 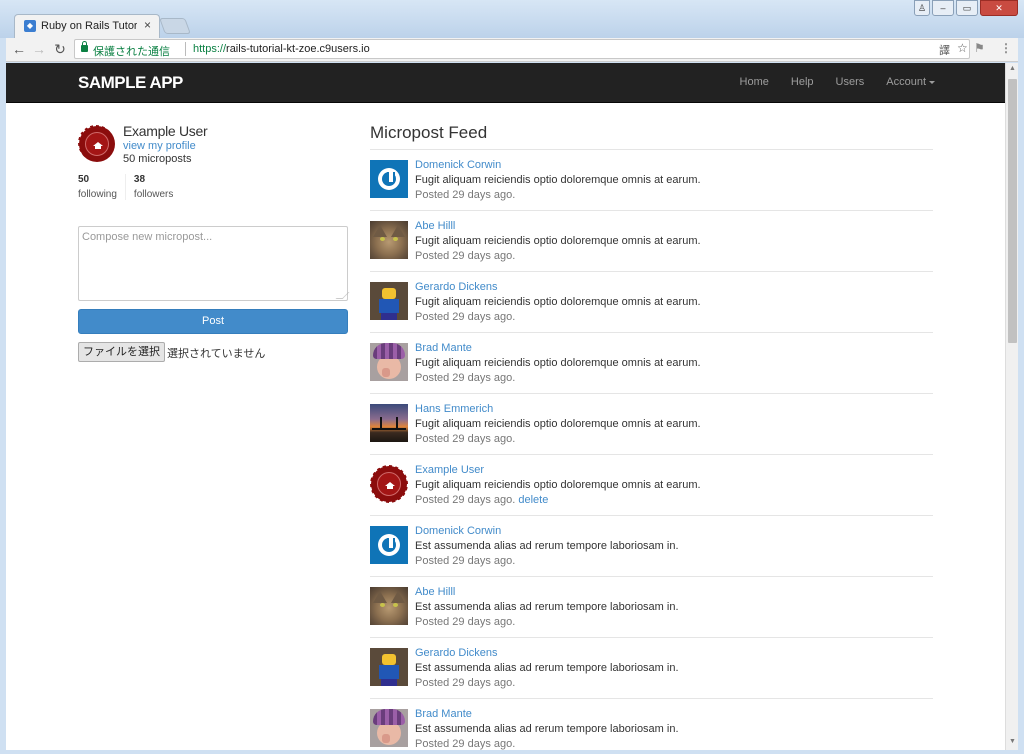 What do you see at coordinates (395, 605) in the screenshot?
I see `cat-eye-right` at bounding box center [395, 605].